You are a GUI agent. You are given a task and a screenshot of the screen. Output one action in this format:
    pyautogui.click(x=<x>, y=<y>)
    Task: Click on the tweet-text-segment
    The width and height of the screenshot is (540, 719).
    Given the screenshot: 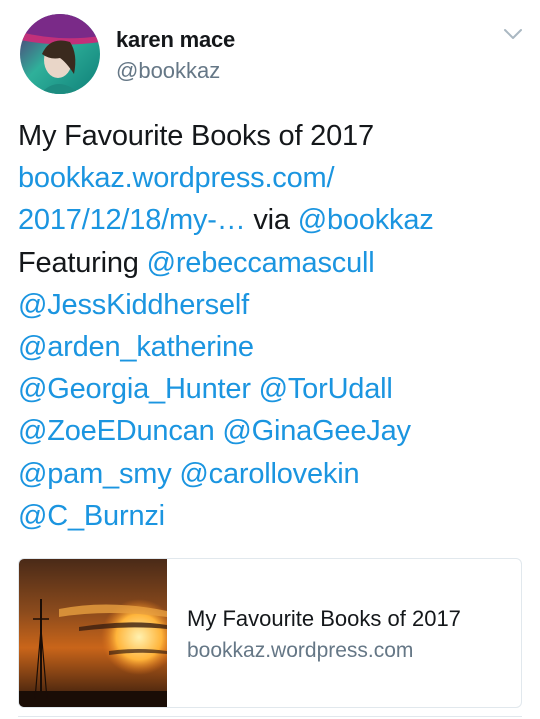 What is the action you would take?
    pyautogui.click(x=255, y=389)
    